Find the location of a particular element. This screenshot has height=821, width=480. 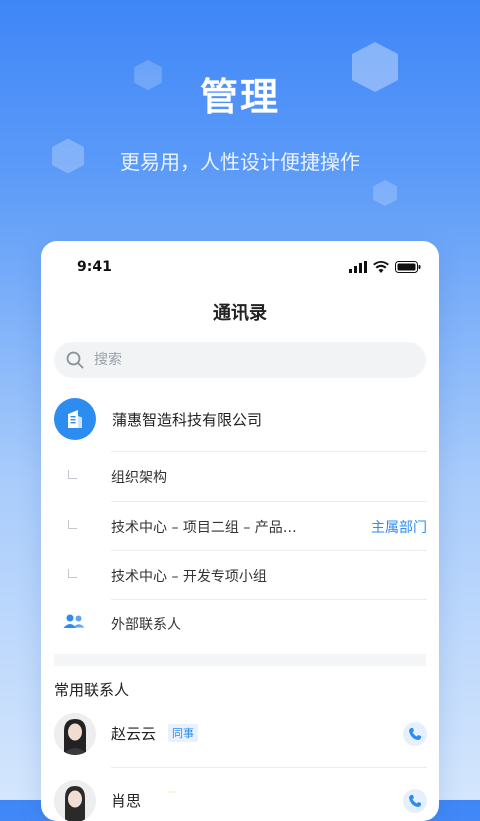

contact-item: 赵云云 同事 is located at coordinates (240, 734).